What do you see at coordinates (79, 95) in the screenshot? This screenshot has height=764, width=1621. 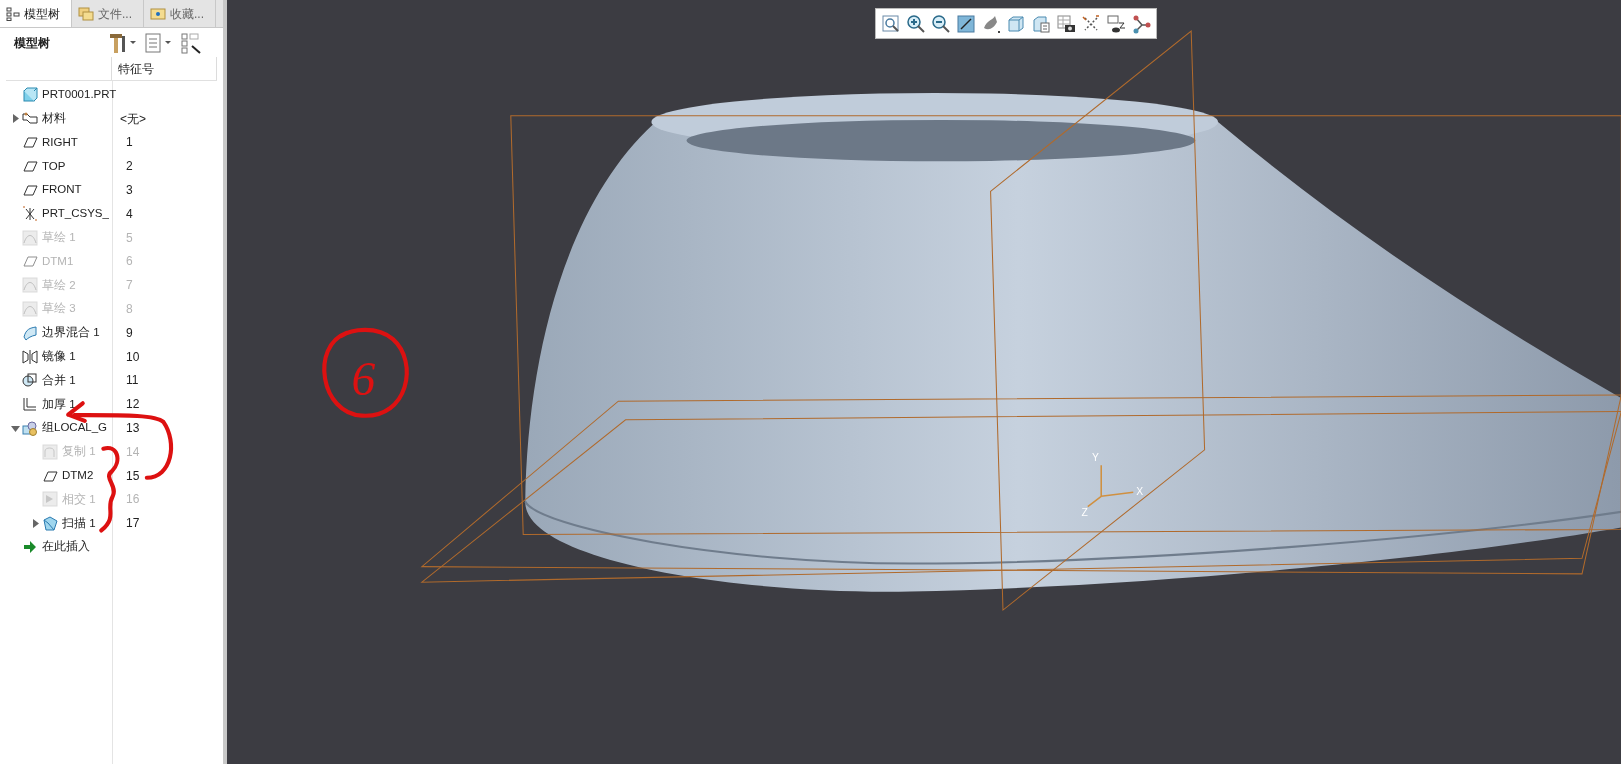 I see `tree-item-label: PRT0001.PRT` at bounding box center [79, 95].